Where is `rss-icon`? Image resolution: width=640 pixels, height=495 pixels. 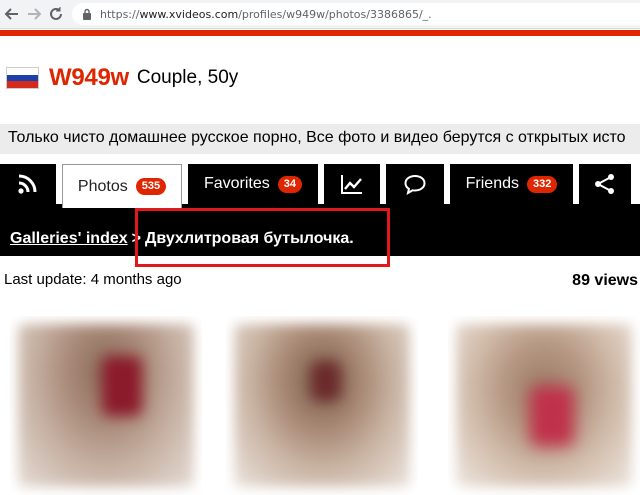
rss-icon is located at coordinates (27, 184).